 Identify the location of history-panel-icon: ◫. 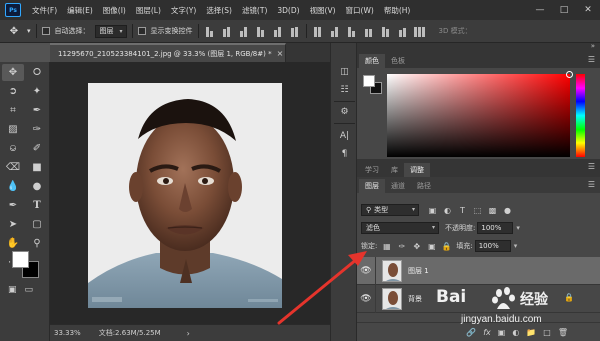
(344, 72).